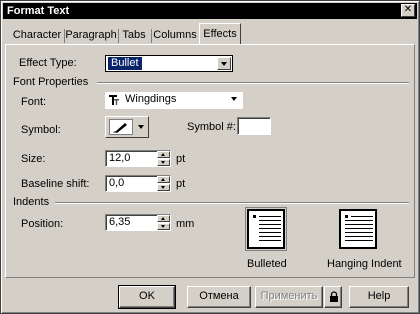 The image size is (420, 314). I want to click on baseline-spinner, so click(163, 183).